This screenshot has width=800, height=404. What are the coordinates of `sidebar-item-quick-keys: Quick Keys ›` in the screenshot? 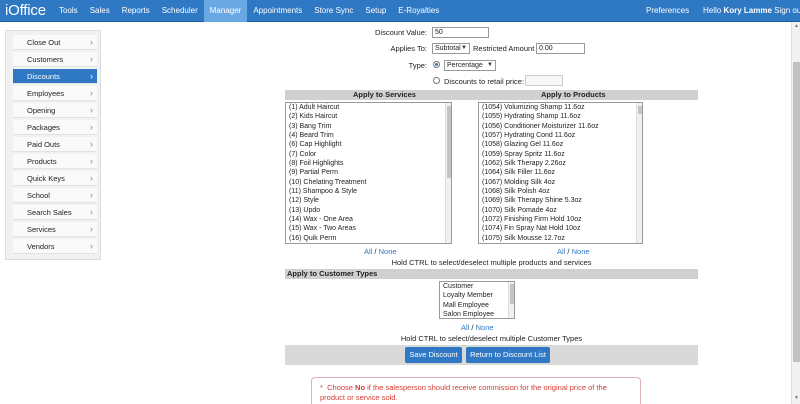 It's located at (55, 178).